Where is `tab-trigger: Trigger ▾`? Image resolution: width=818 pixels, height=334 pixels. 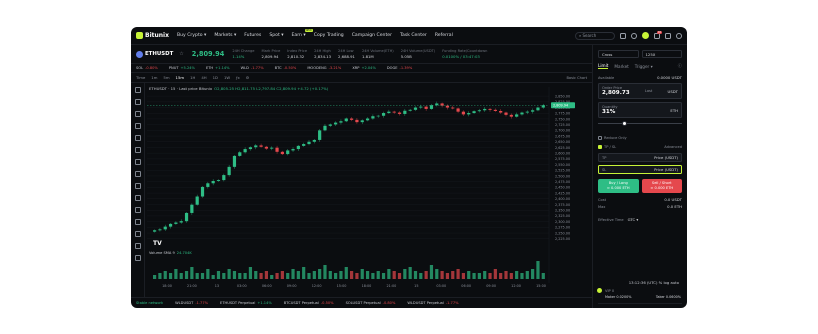
tab-trigger: Trigger ▾ is located at coordinates (644, 66).